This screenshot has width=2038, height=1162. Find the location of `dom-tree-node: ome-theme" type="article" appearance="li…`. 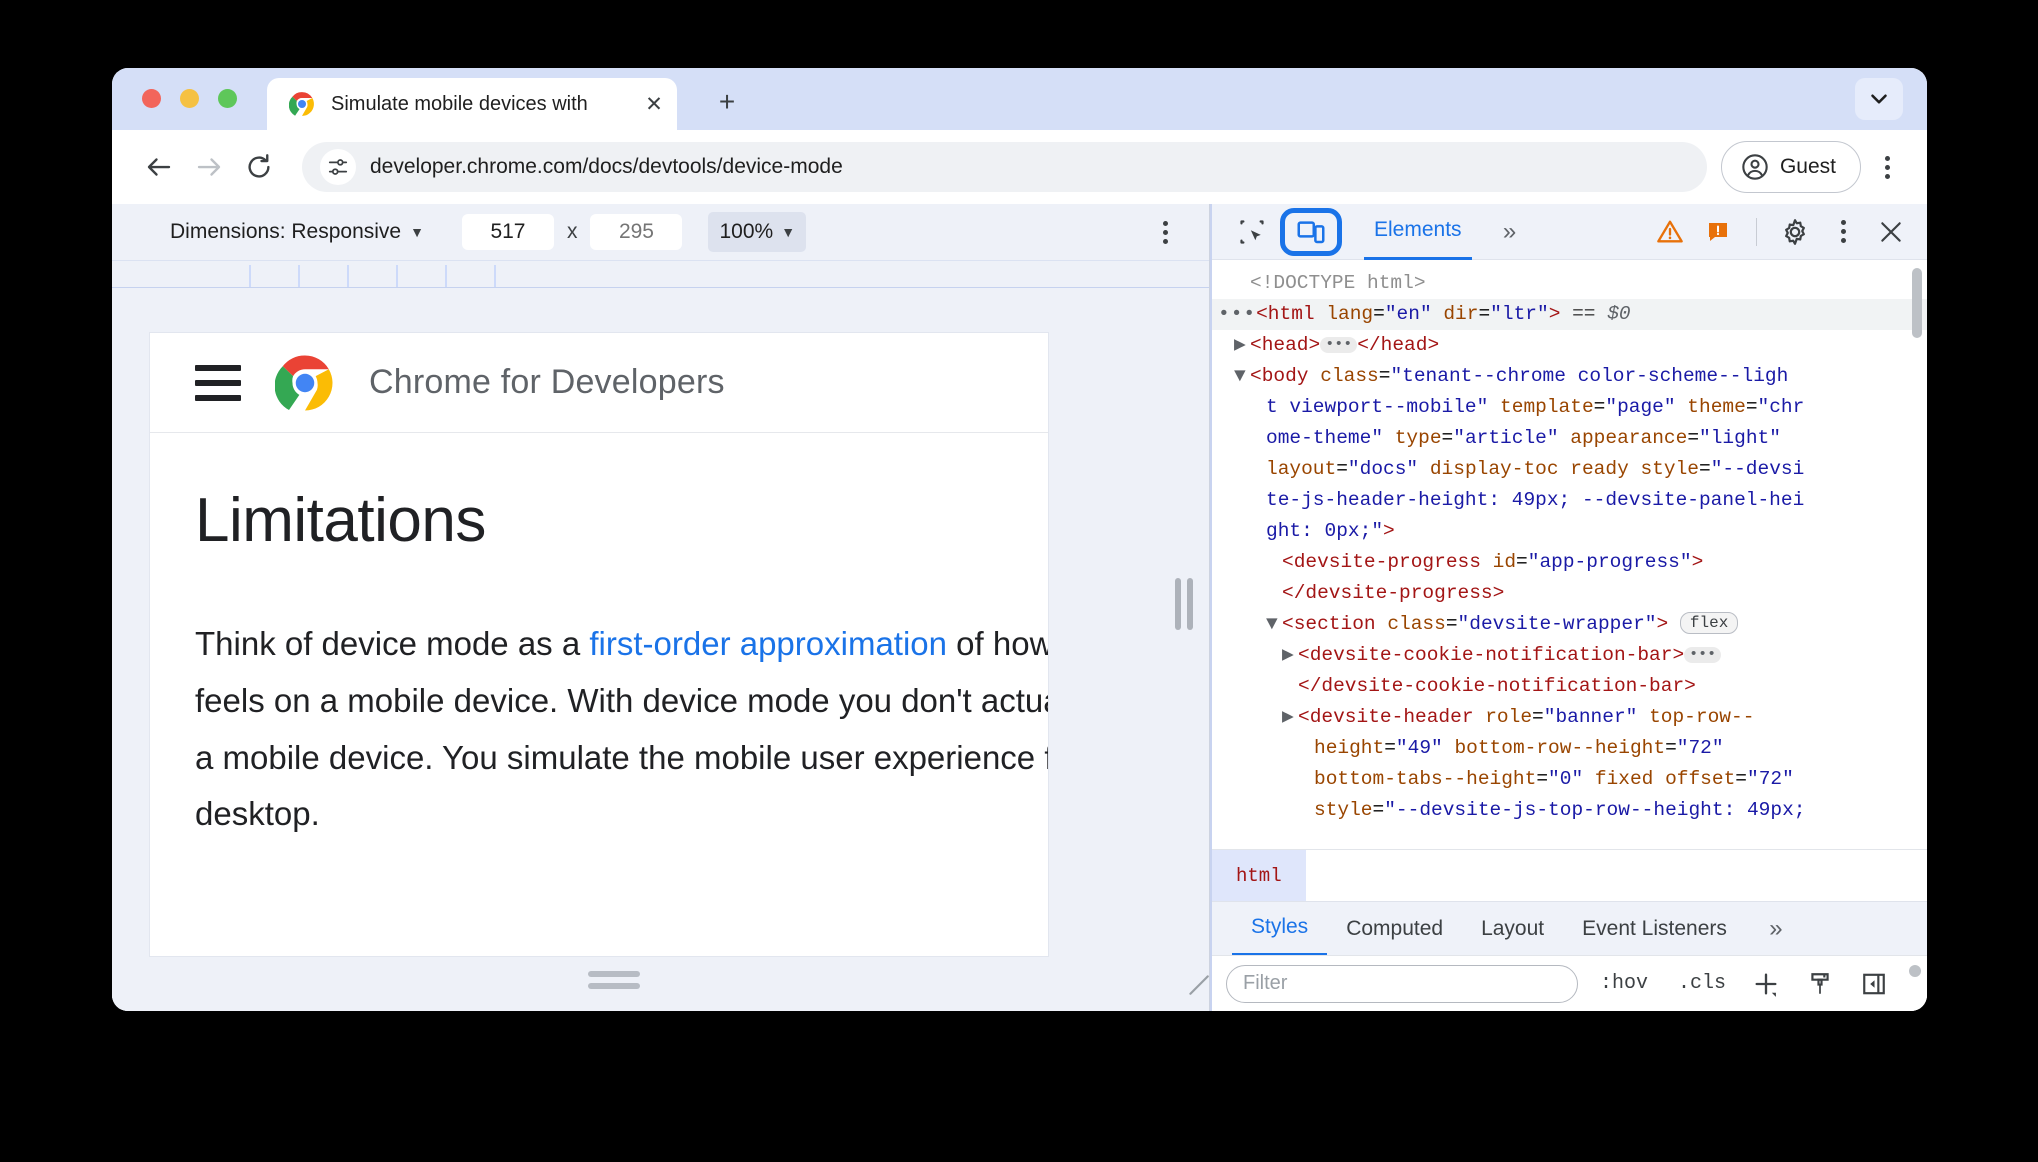

dom-tree-node: ome-theme" type="article" appearance="li… is located at coordinates (1569, 438).